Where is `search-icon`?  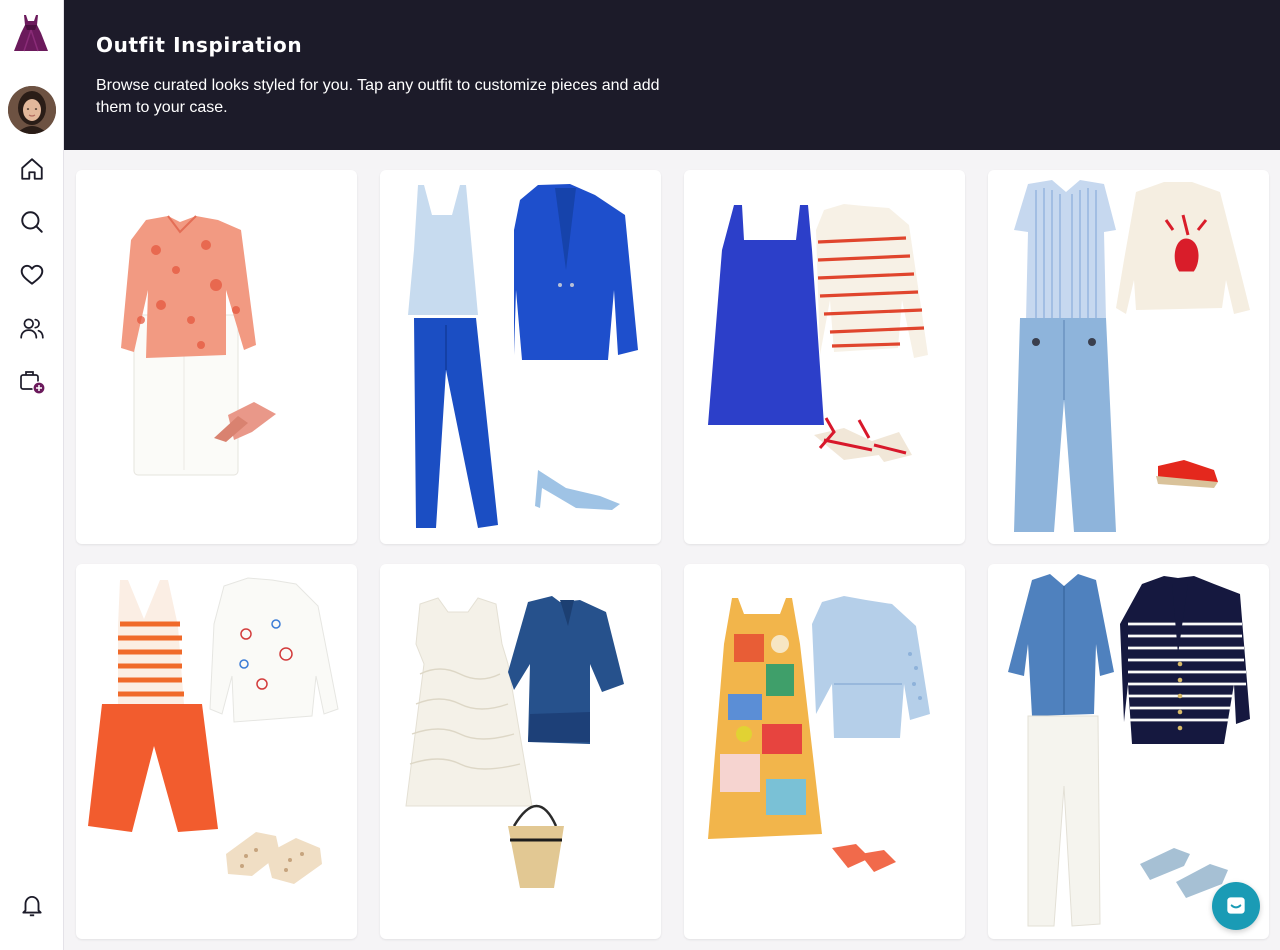 search-icon is located at coordinates (32, 222).